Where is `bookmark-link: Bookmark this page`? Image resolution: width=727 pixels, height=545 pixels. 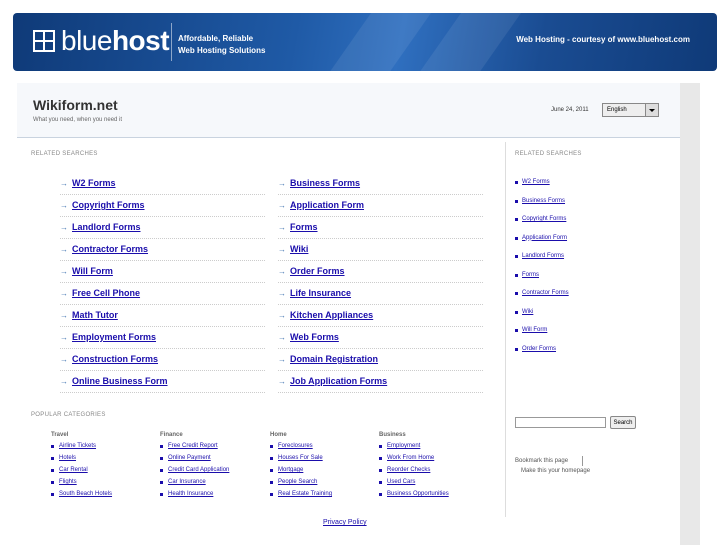 bookmark-link: Bookmark this page is located at coordinates (541, 461).